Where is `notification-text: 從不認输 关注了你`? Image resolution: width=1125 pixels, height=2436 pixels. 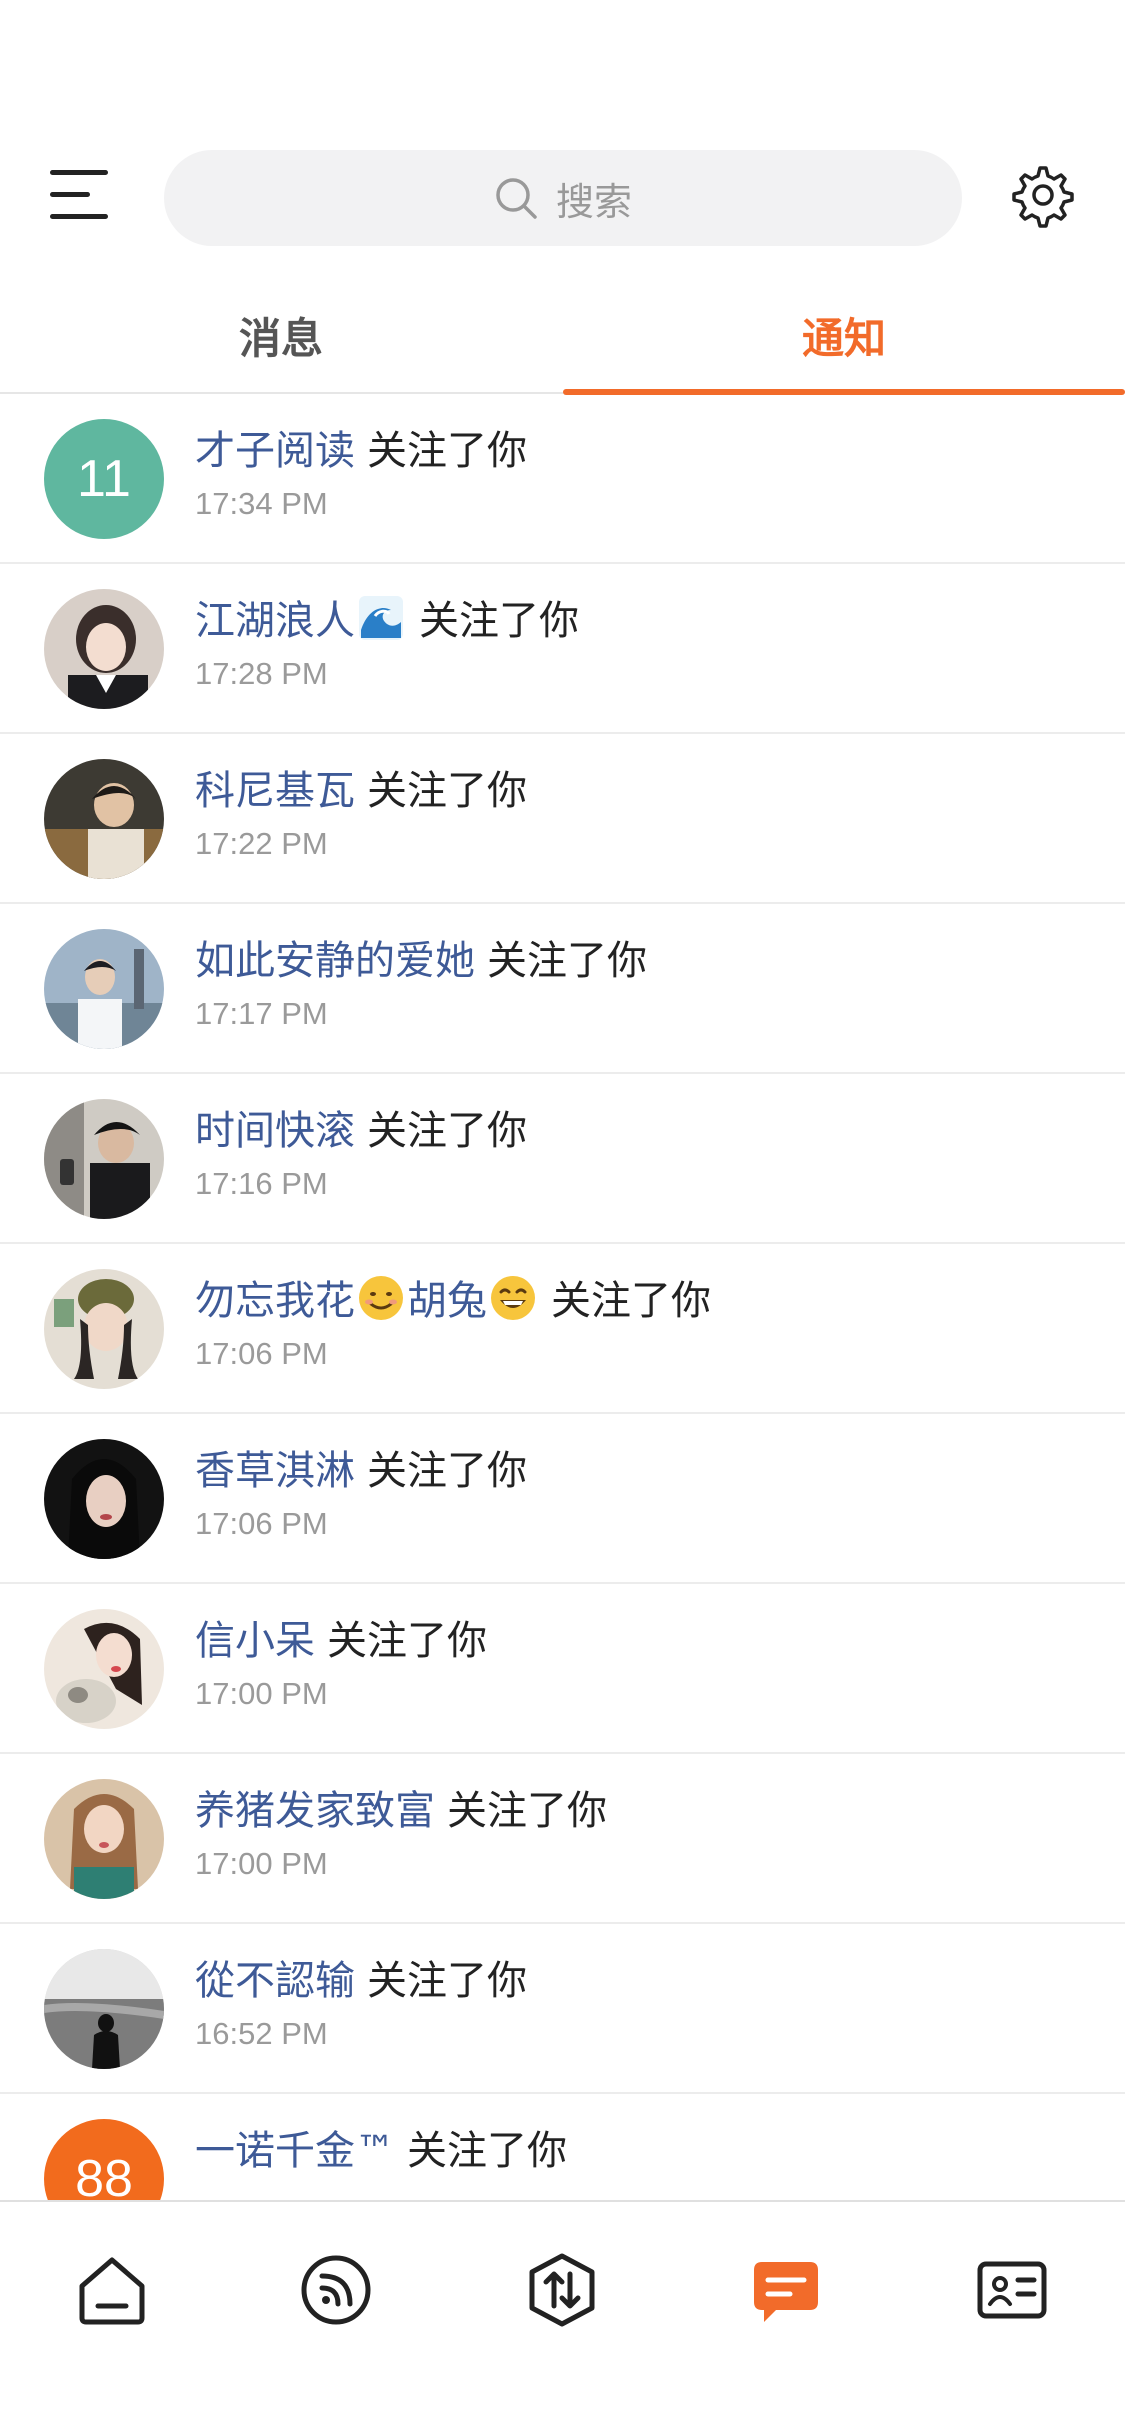
notification-text: 從不認输 关注了你 is located at coordinates (361, 1977).